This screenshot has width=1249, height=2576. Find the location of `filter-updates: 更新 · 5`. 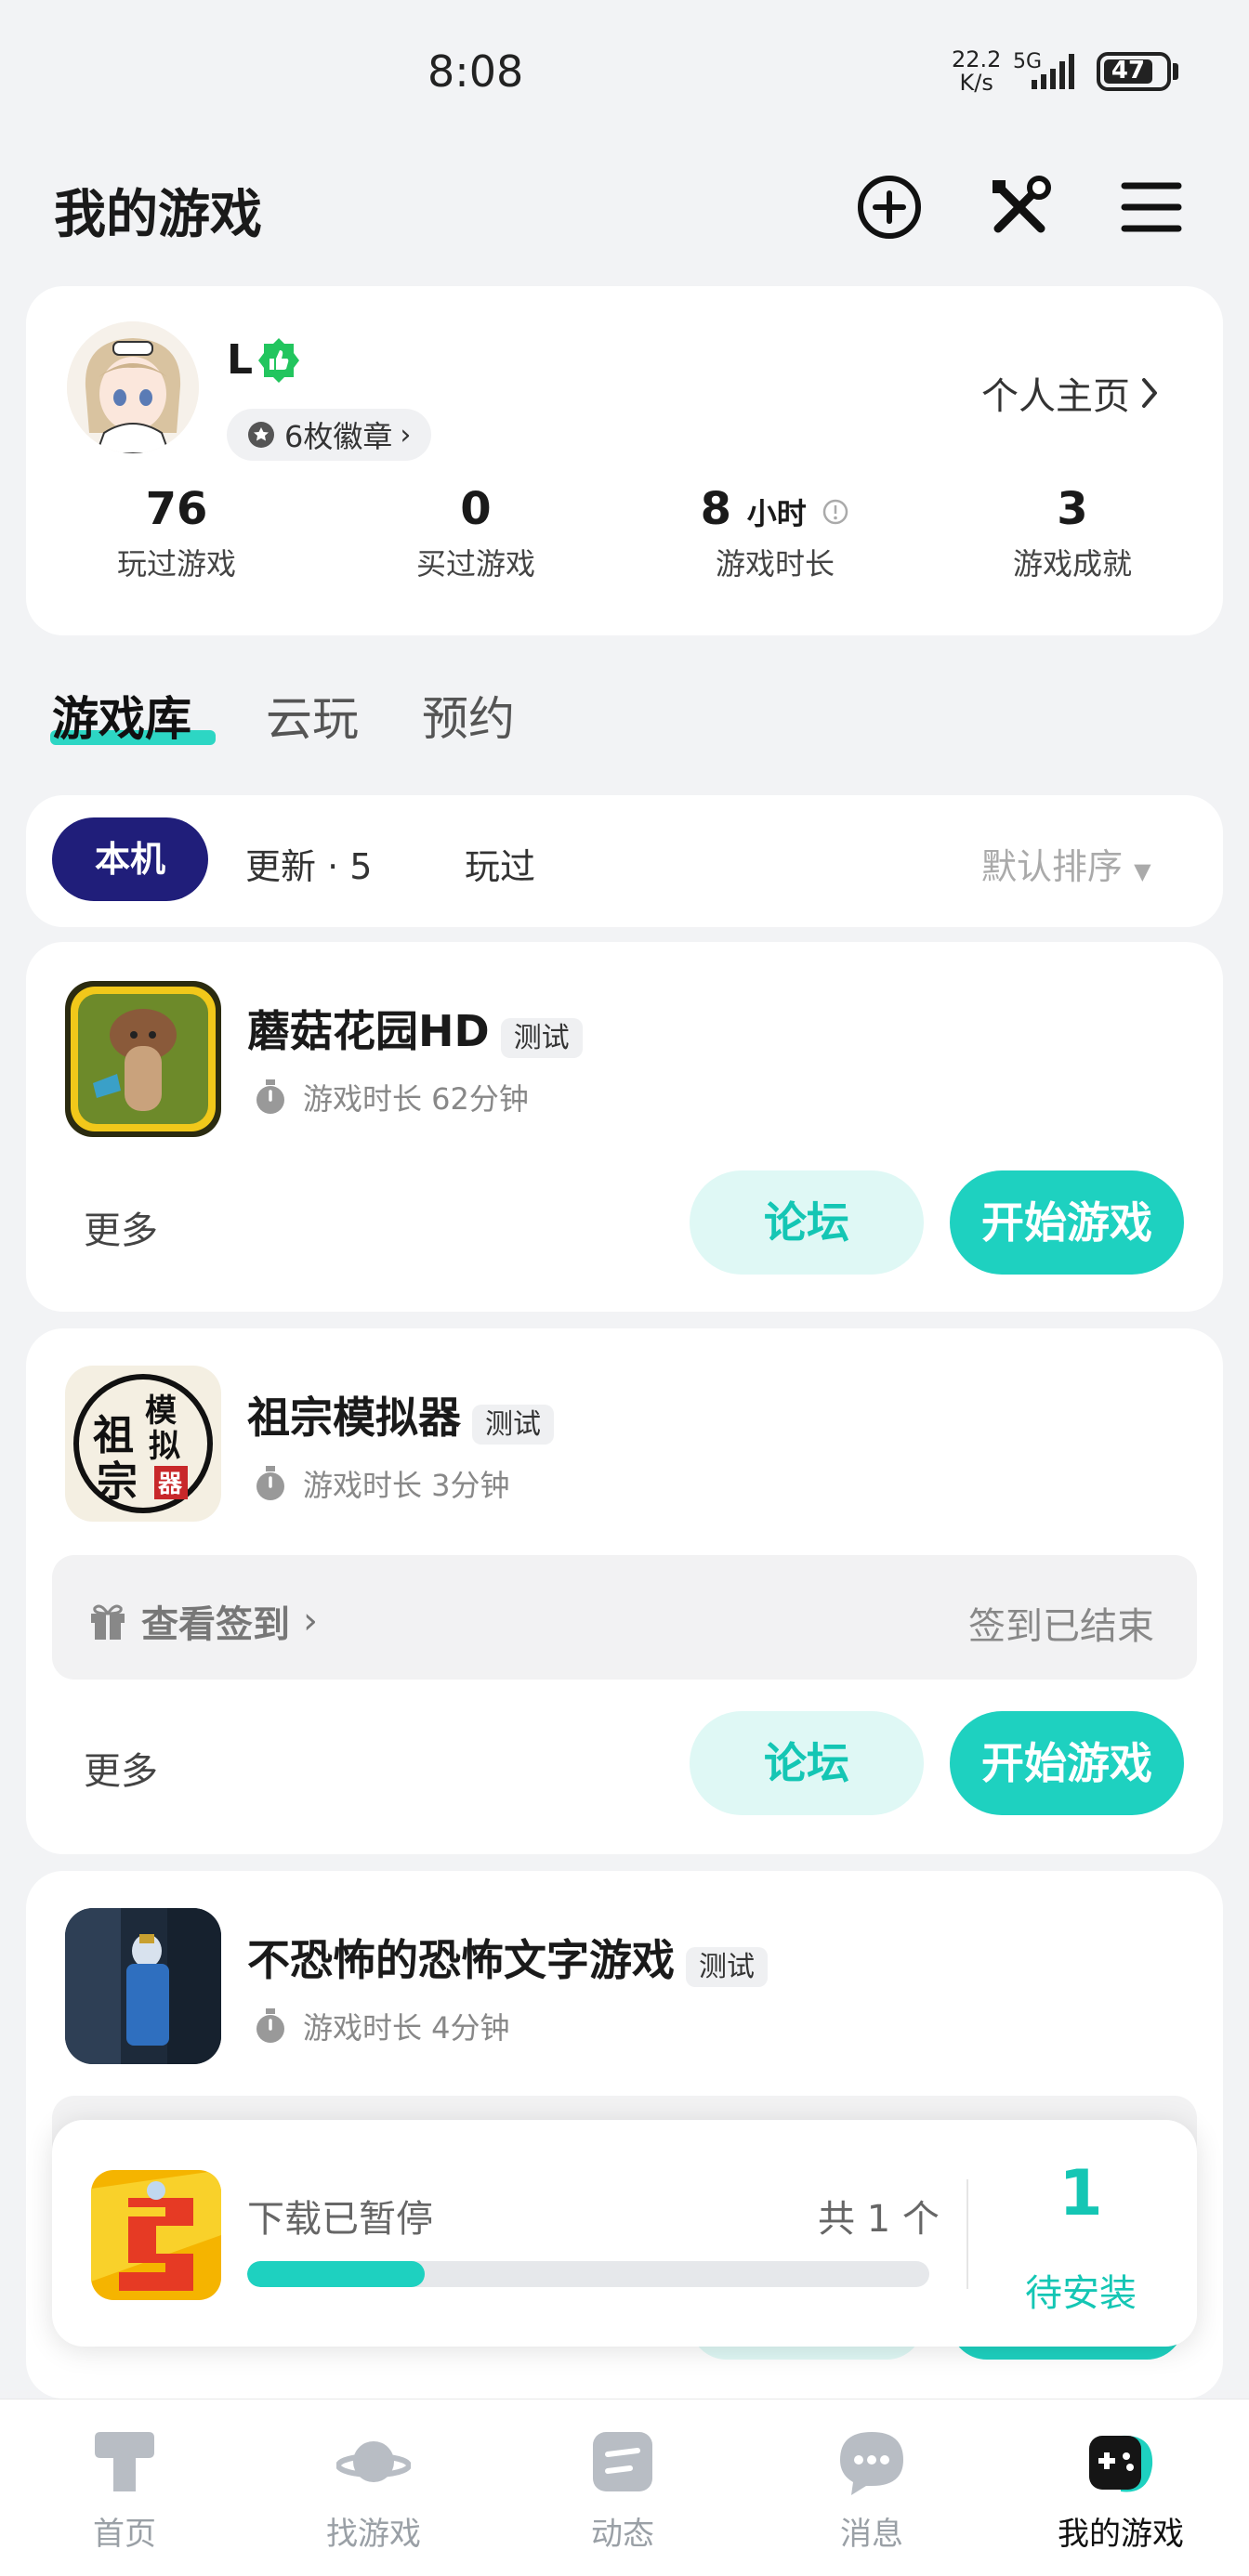

filter-updates: 更新 · 5 is located at coordinates (308, 863).